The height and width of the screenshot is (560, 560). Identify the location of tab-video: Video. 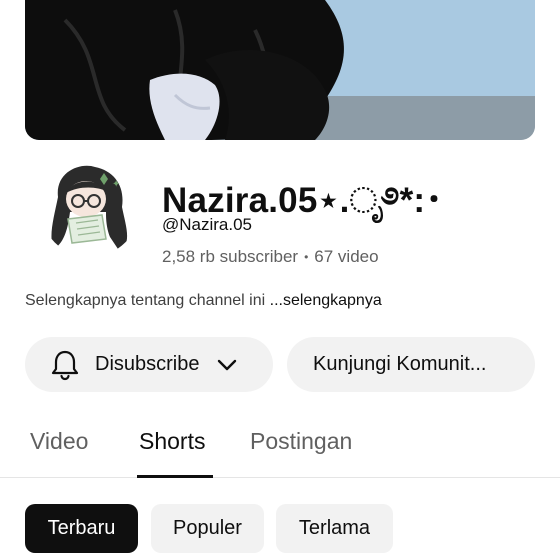
(59, 441).